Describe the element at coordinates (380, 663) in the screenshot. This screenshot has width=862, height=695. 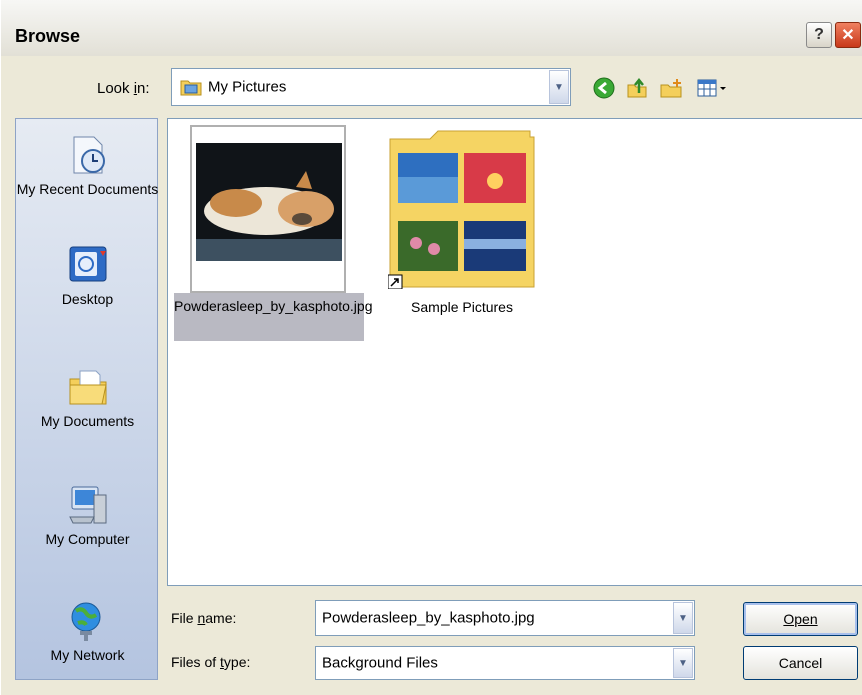
I see `file-type-value: Background Files` at that location.